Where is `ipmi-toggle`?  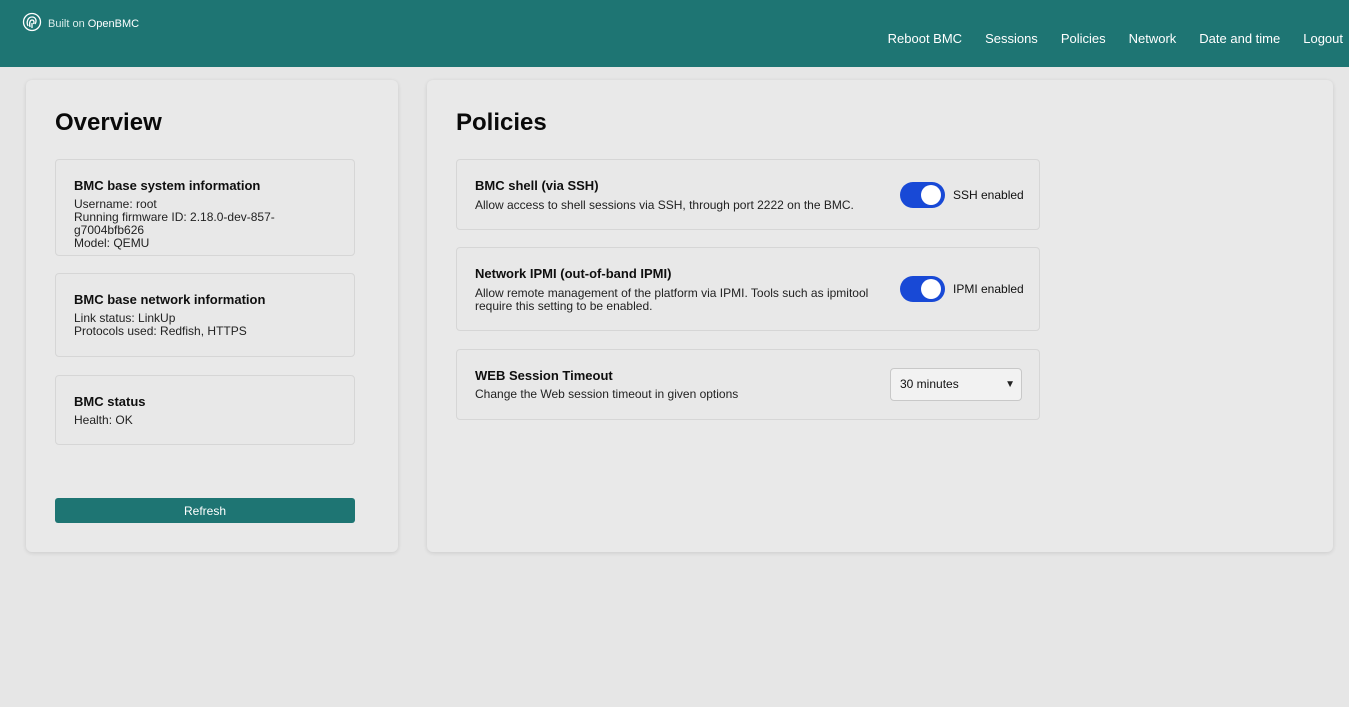
ipmi-toggle is located at coordinates (922, 289).